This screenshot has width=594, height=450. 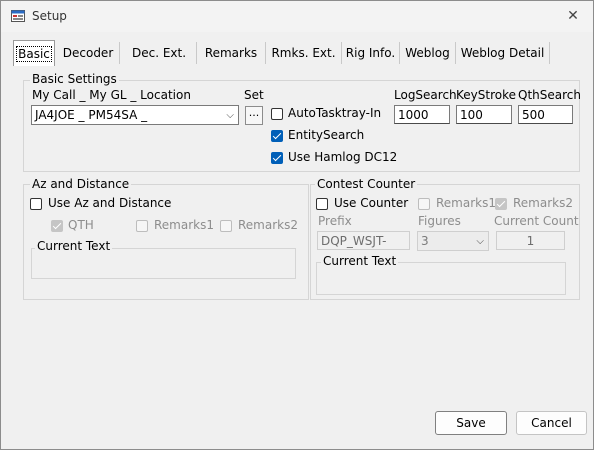 I want to click on cc-remarks1-label: Remarks1, so click(x=466, y=203).